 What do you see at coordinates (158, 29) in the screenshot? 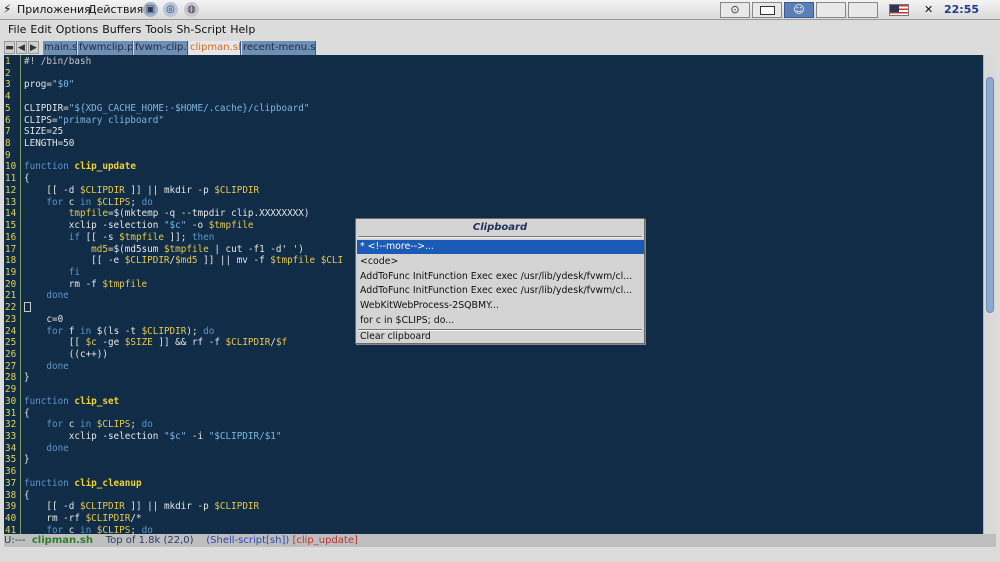
I see `menu-tools: Tools` at bounding box center [158, 29].